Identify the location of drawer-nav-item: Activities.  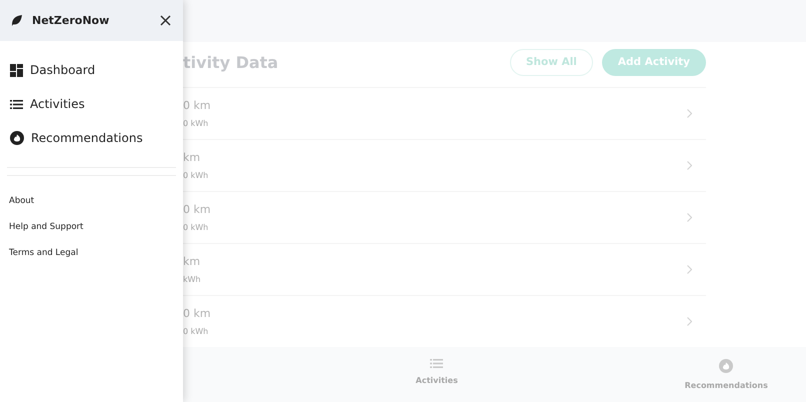
(96, 104).